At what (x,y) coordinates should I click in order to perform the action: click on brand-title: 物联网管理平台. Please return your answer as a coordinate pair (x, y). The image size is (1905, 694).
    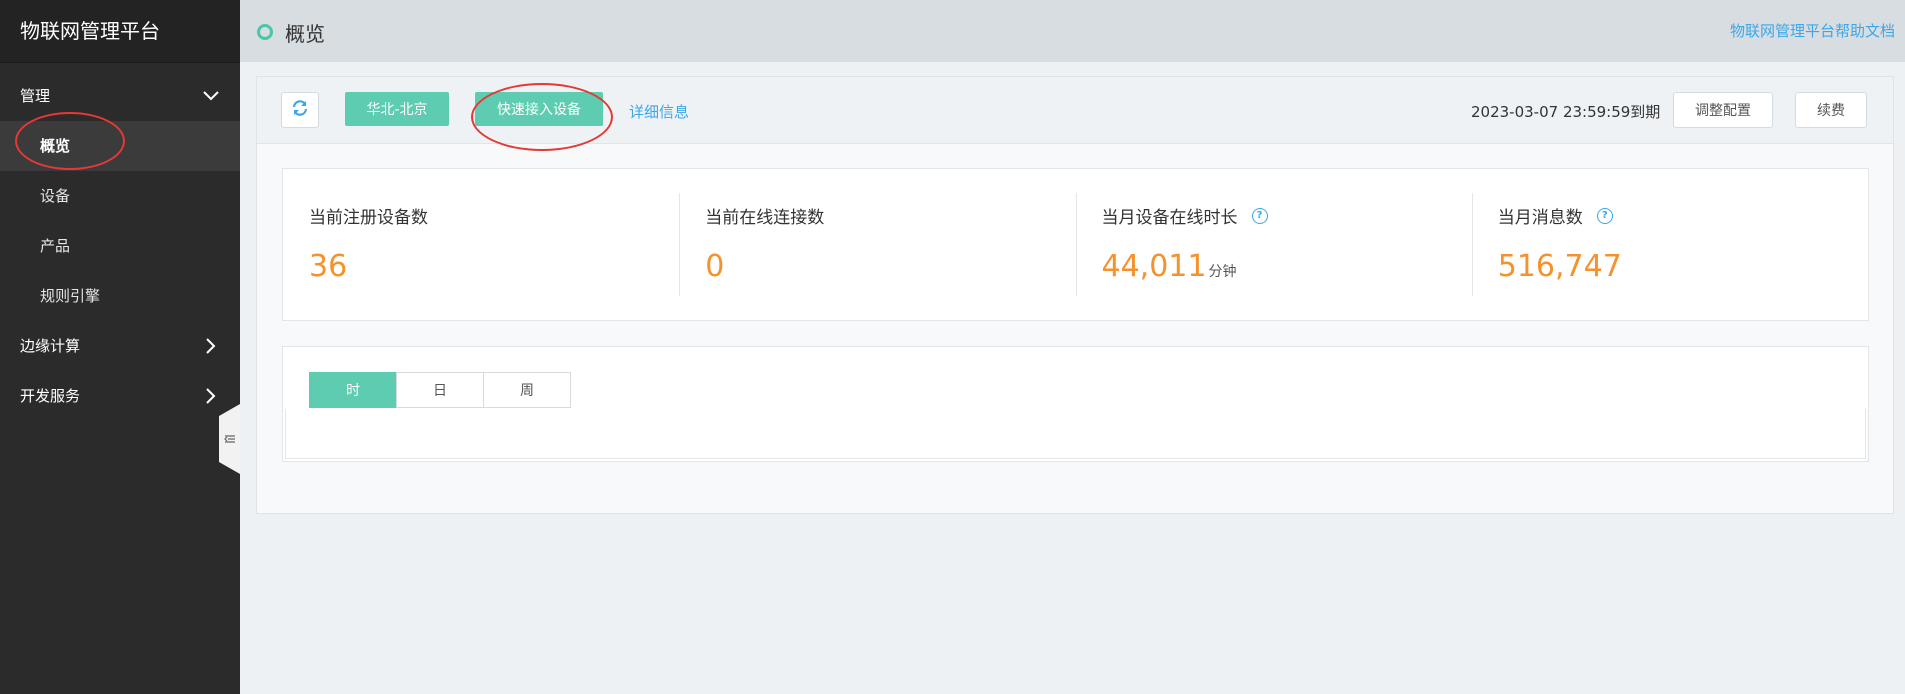
    Looking at the image, I should click on (120, 31).